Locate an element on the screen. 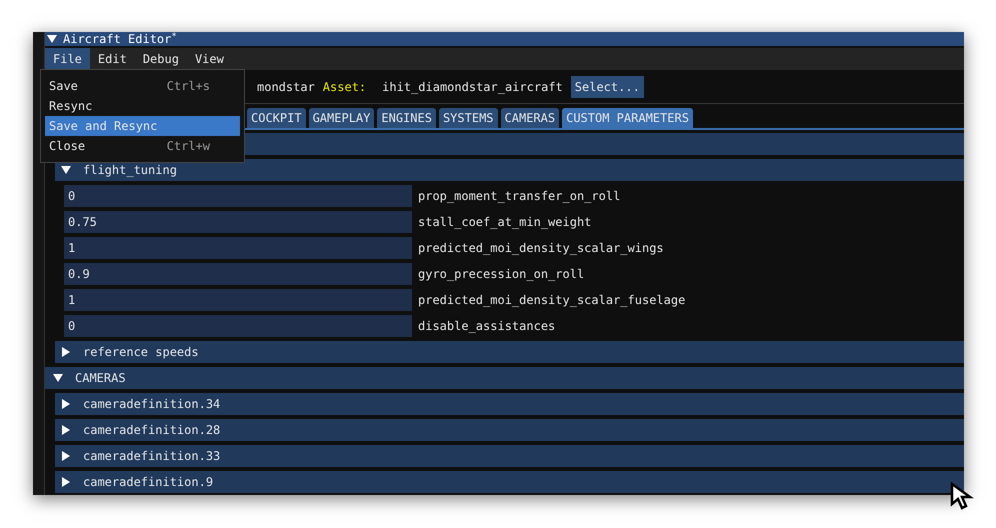  asset-value: ihit_diamondstar_aircraft is located at coordinates (472, 87).